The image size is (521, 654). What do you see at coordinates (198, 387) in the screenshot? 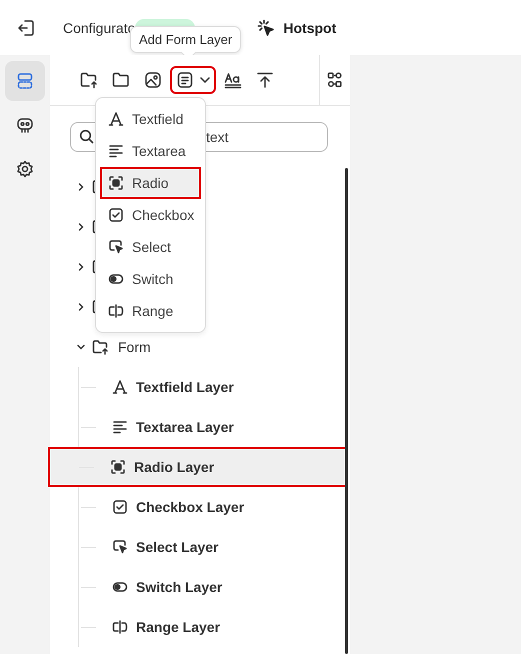
I see `layer-item: Textfield Layer` at bounding box center [198, 387].